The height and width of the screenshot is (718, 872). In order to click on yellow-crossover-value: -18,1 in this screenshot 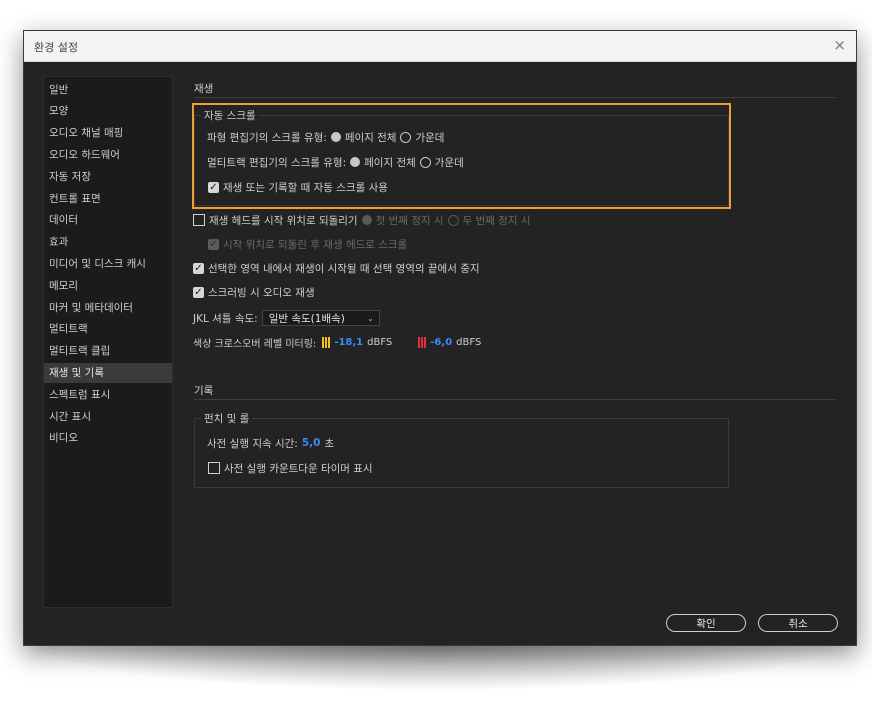, I will do `click(348, 342)`.